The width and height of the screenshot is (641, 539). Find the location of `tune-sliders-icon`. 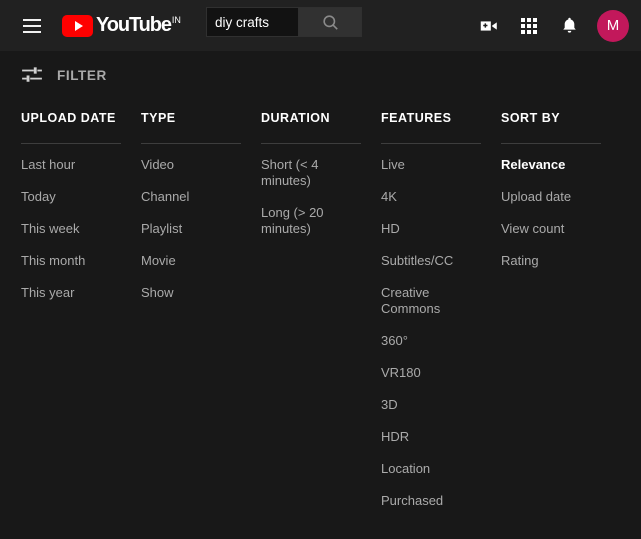

tune-sliders-icon is located at coordinates (32, 74).